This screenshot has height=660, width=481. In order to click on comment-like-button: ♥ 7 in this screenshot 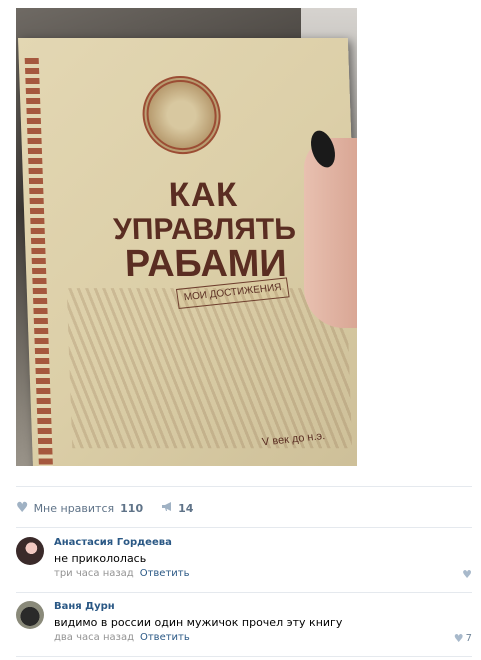, I will do `click(463, 638)`.